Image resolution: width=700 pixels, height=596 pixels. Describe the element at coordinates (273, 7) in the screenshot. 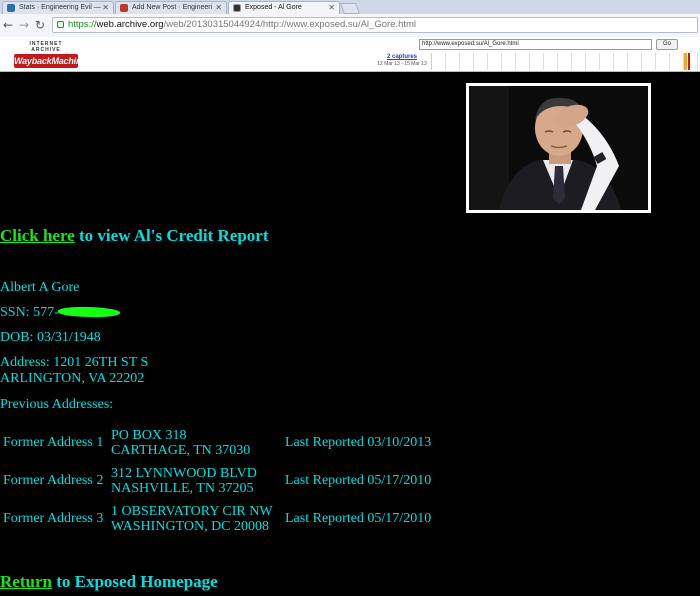

I see `tab-title: Exposed - Al Gore` at that location.